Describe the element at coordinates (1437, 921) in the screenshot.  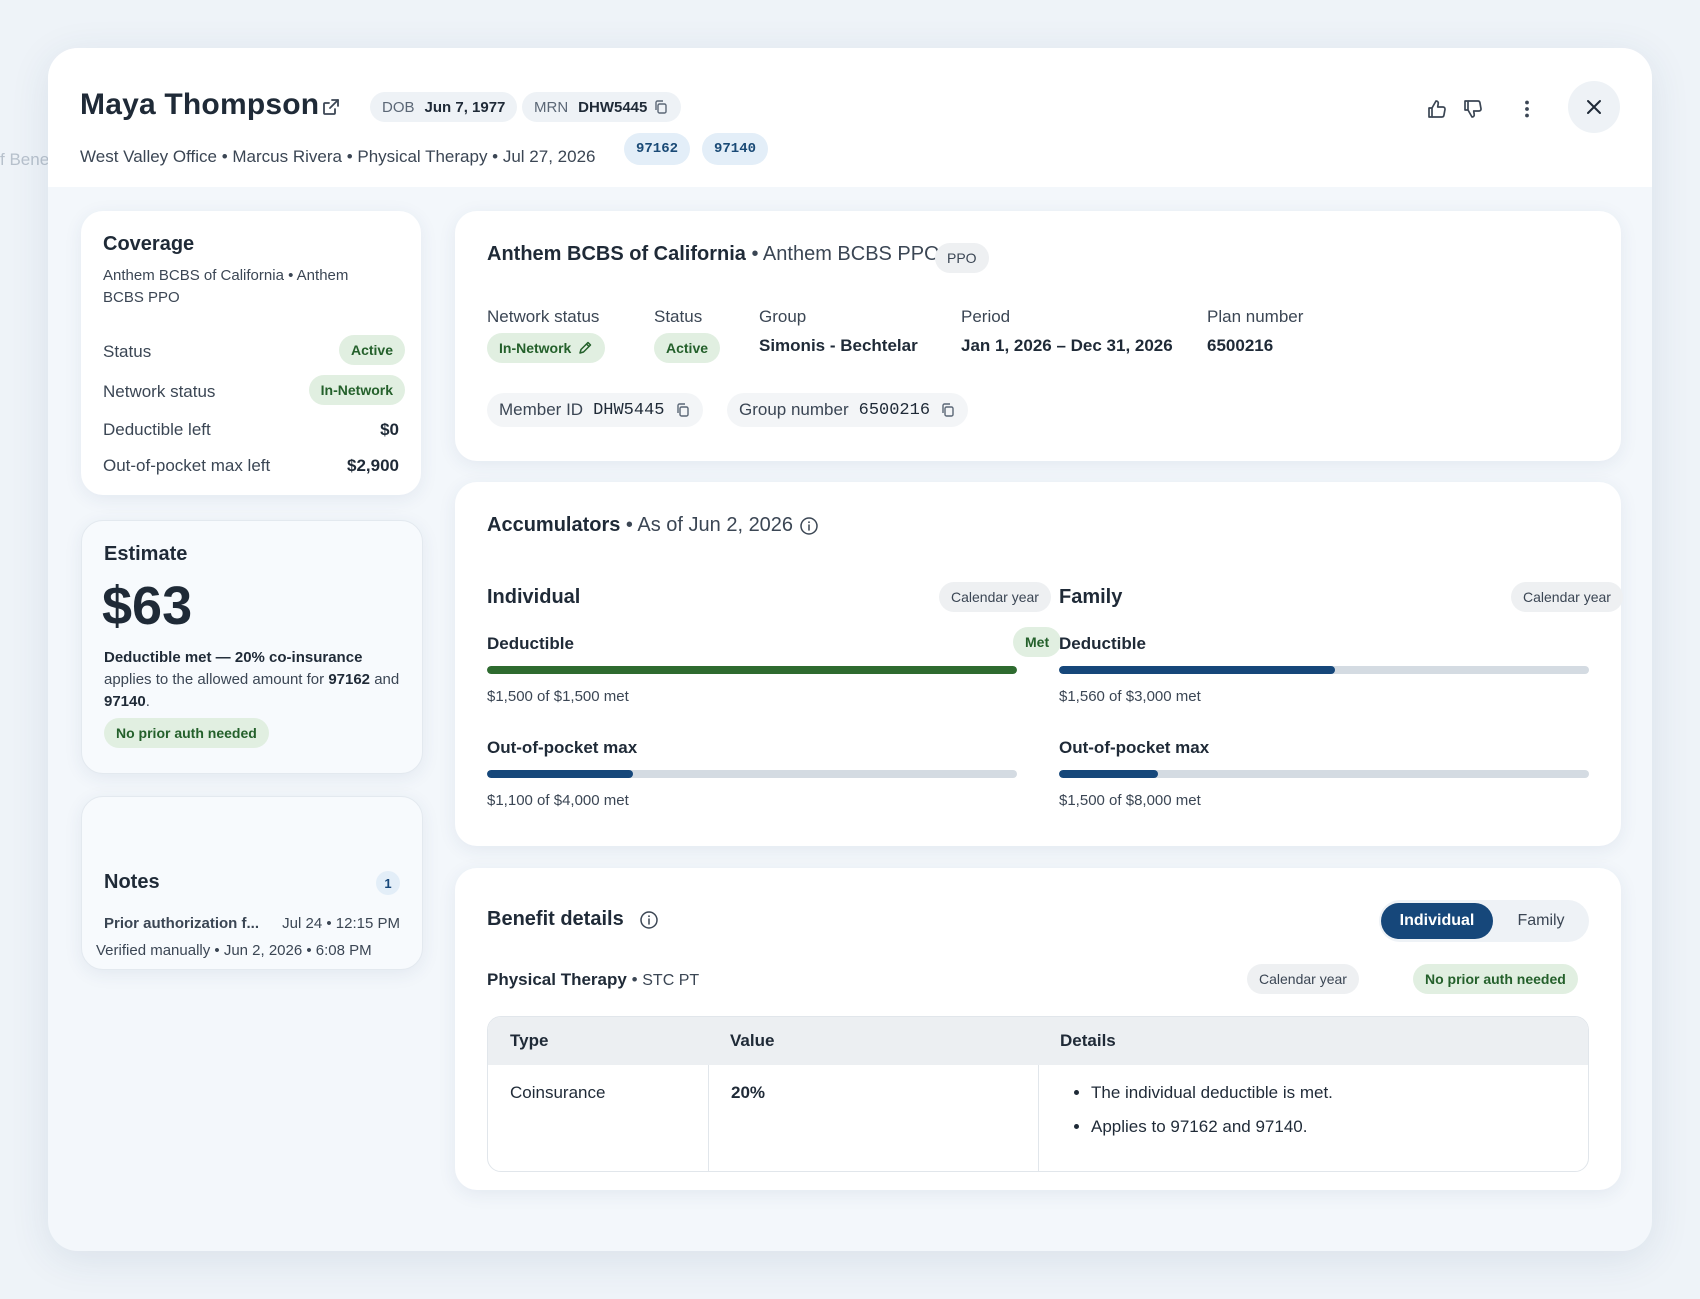
I see `toggle-individual: Individual` at that location.